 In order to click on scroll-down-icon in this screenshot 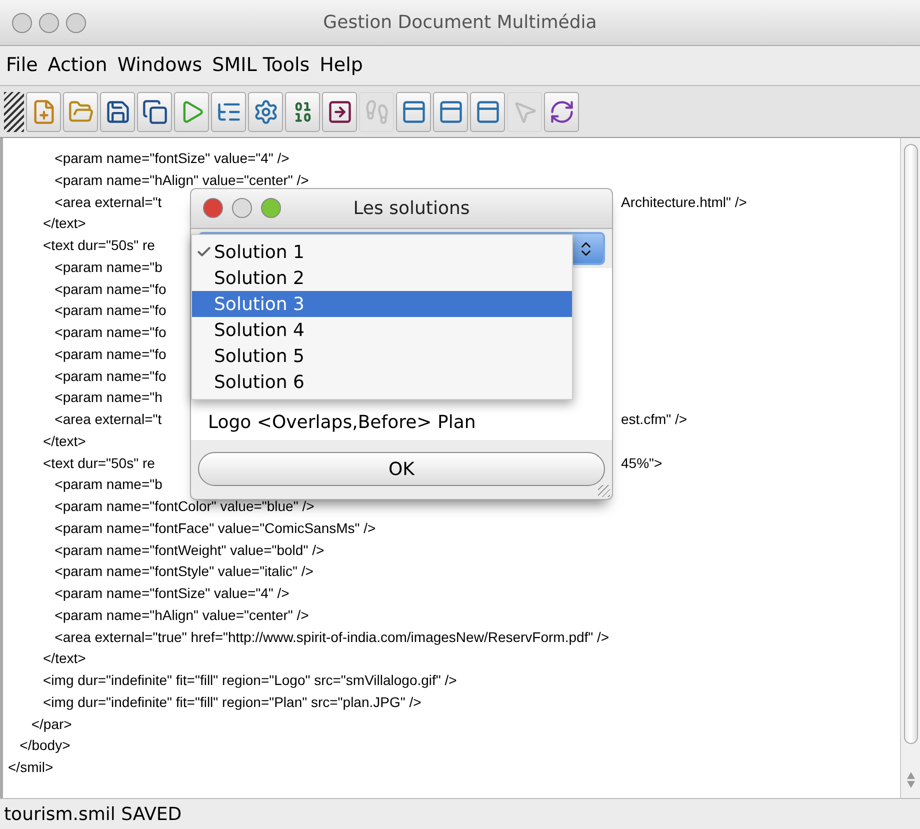, I will do `click(910, 784)`.